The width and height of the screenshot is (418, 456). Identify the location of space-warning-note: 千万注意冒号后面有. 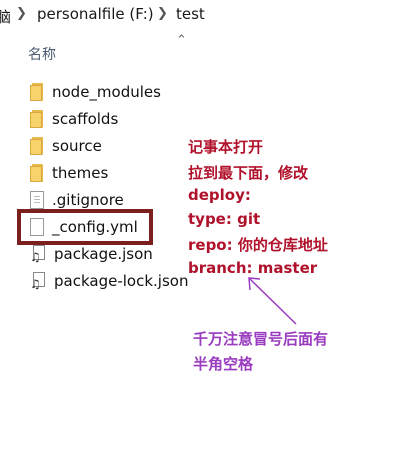
(261, 339).